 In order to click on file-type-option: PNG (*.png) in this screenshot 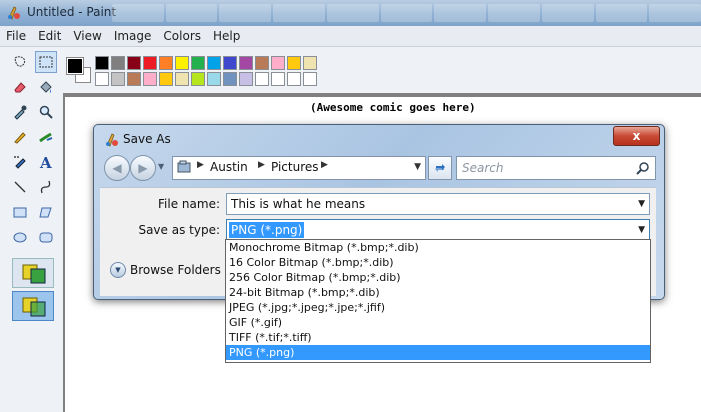, I will do `click(438, 352)`.